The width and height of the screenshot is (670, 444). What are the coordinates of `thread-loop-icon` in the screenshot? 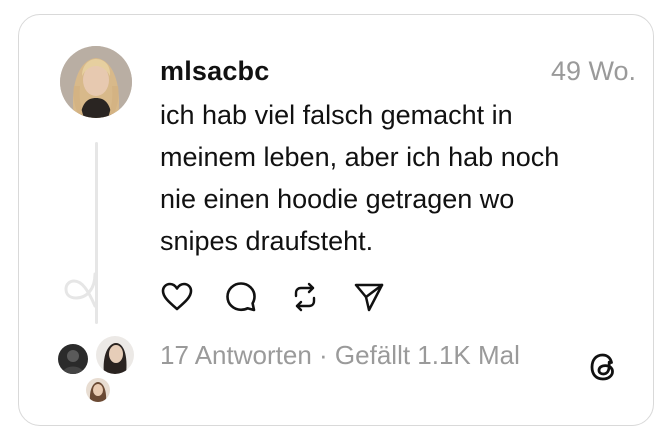 It's located at (80, 290).